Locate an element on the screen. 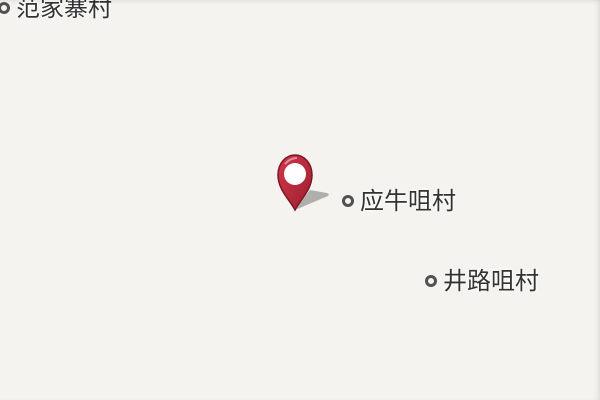  place-label: 范家寨村 is located at coordinates (64, 11).